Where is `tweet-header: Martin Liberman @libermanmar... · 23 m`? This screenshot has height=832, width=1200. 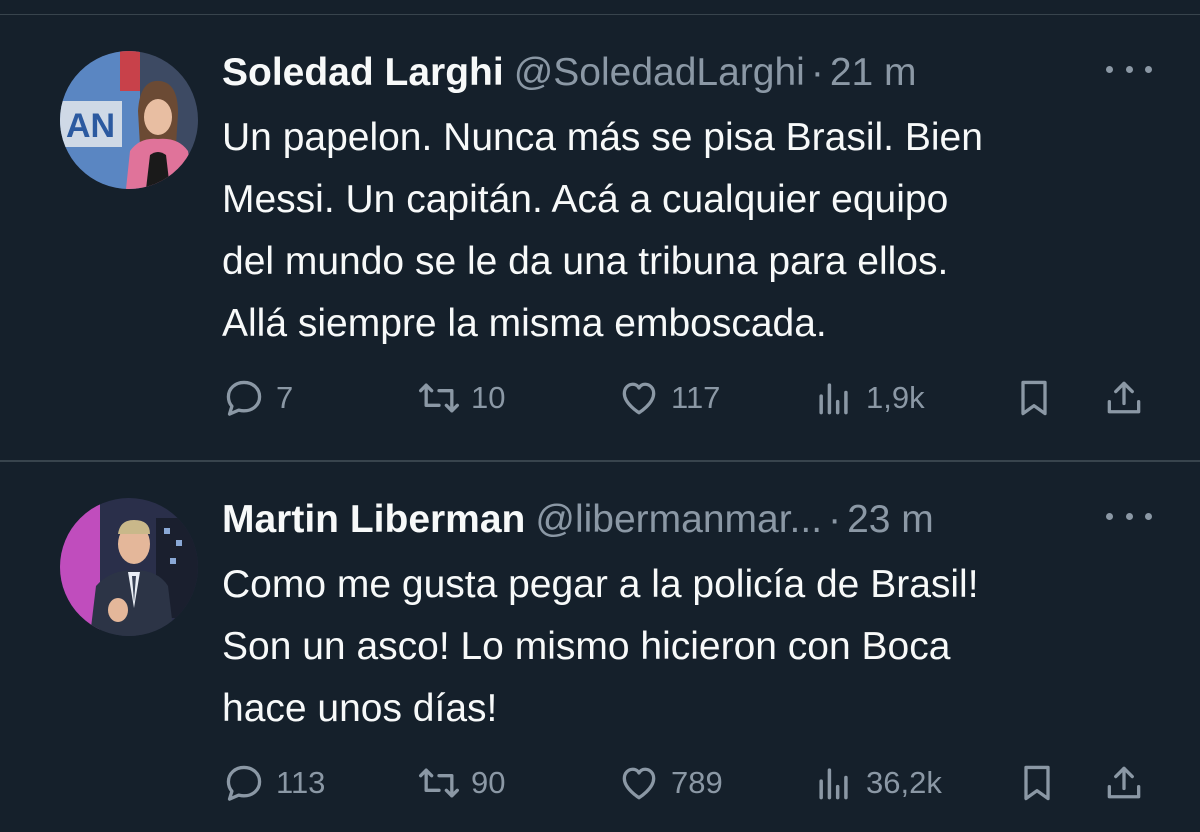 tweet-header: Martin Liberman @libermanmar... · 23 m is located at coordinates (578, 520).